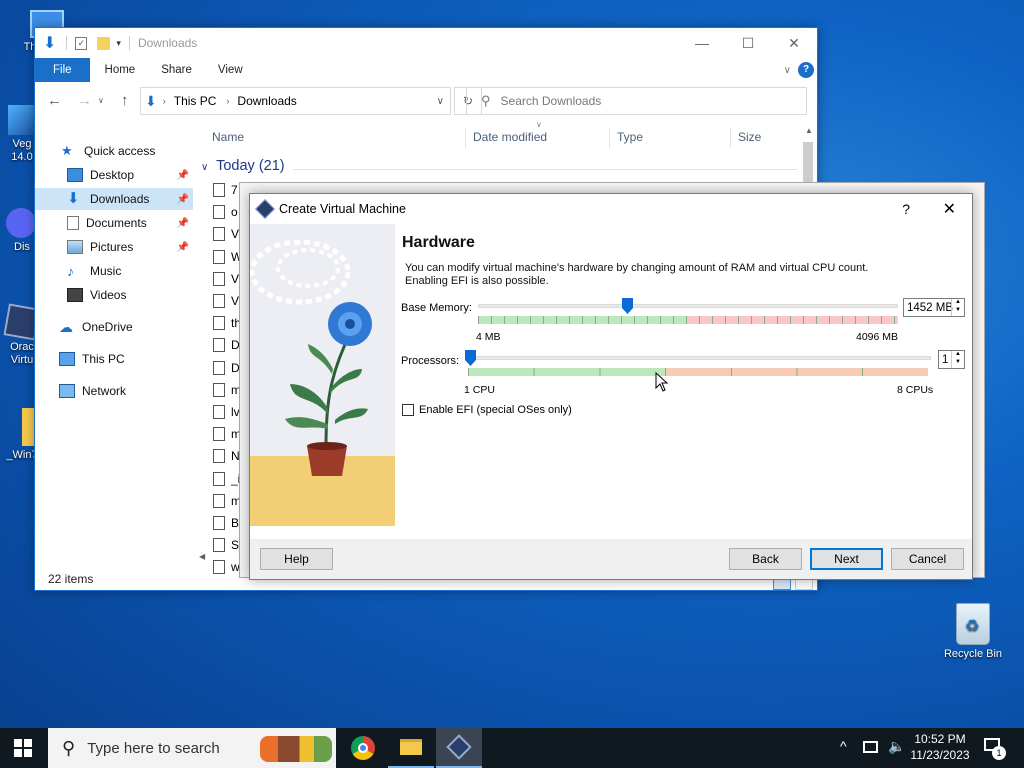 Image resolution: width=1024 pixels, height=768 pixels. Describe the element at coordinates (698, 358) in the screenshot. I see `processors-slider-track` at that location.